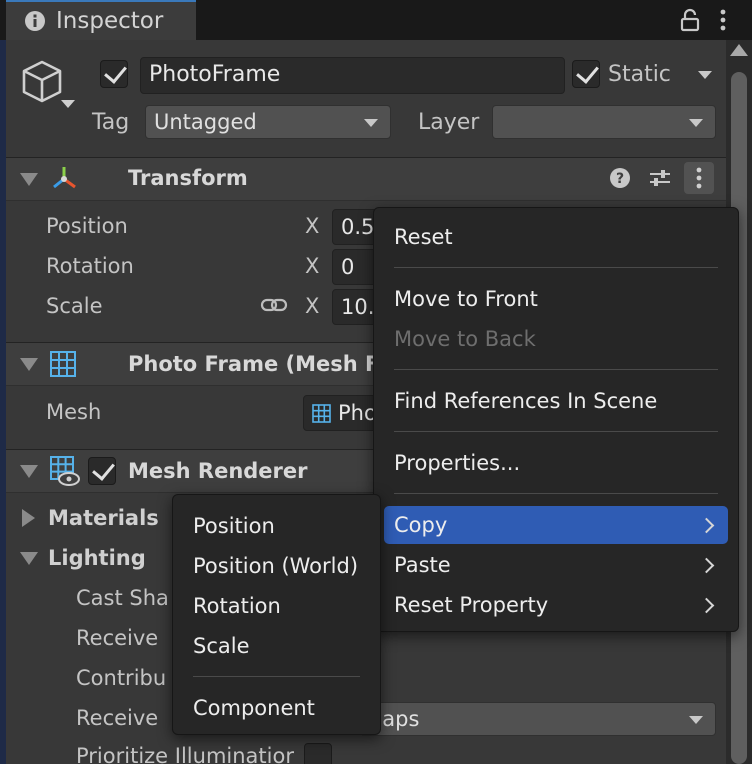  What do you see at coordinates (421, 525) in the screenshot?
I see `menu-item-copy-label: Copy` at bounding box center [421, 525].